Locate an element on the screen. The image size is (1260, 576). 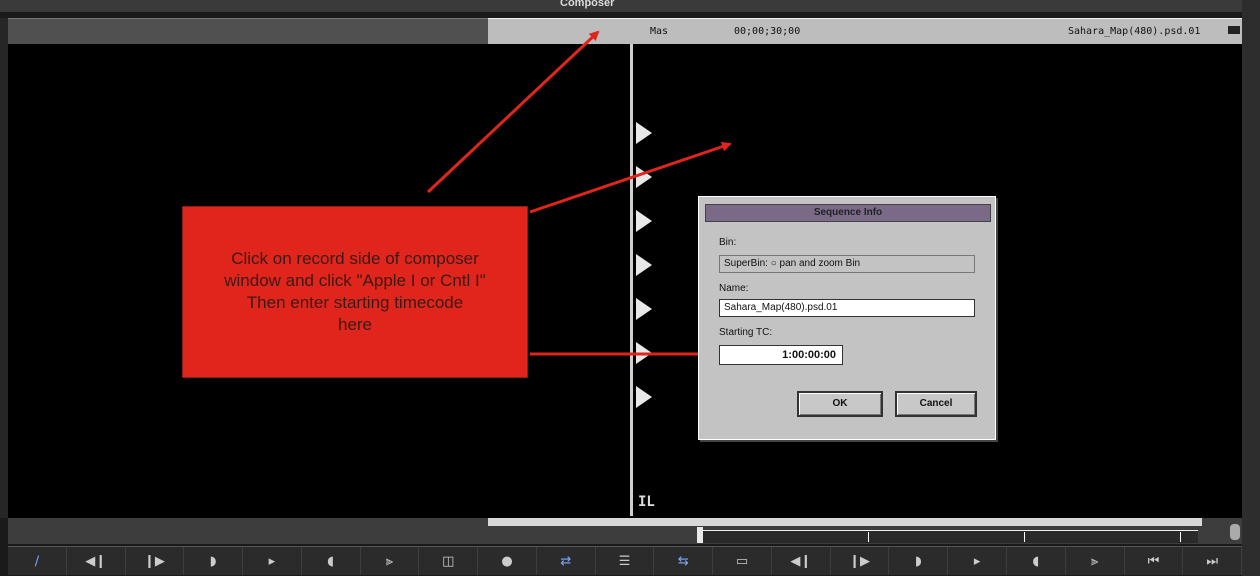
mark-in-icon: ◖ is located at coordinates (331, 561).